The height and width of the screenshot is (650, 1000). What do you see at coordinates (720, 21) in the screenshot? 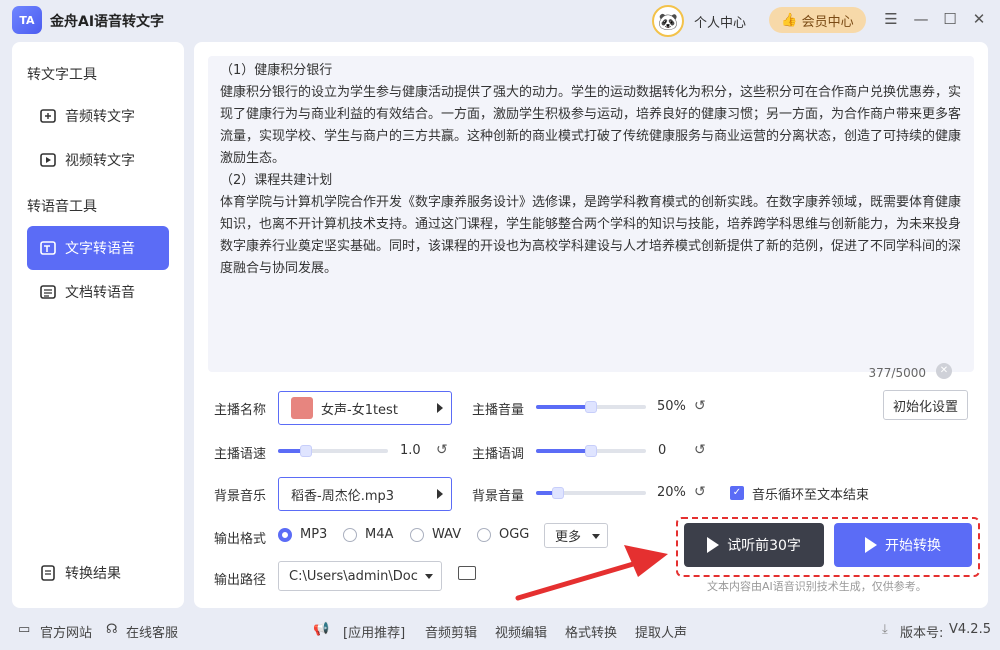
I see `personal-center-link: 个人中心` at bounding box center [720, 21].